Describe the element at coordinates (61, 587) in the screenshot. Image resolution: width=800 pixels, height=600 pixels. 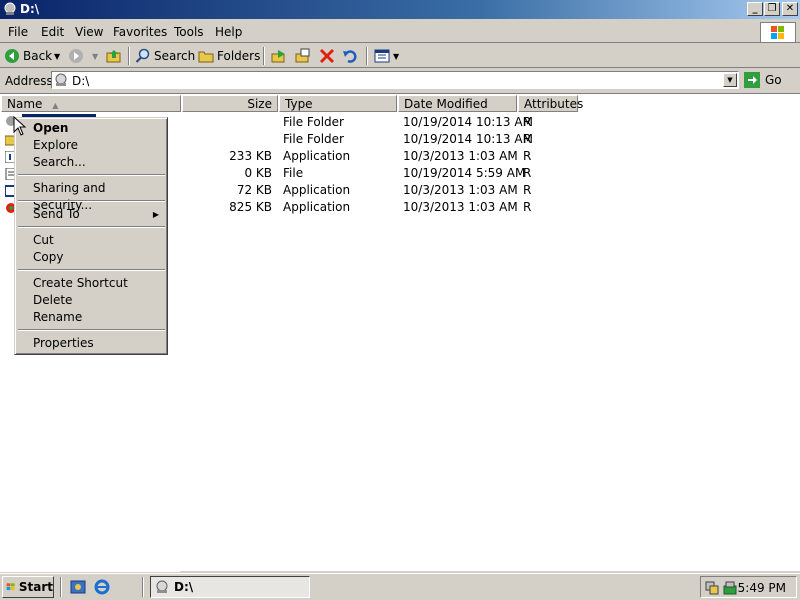
I see `taskbar-separator` at that location.